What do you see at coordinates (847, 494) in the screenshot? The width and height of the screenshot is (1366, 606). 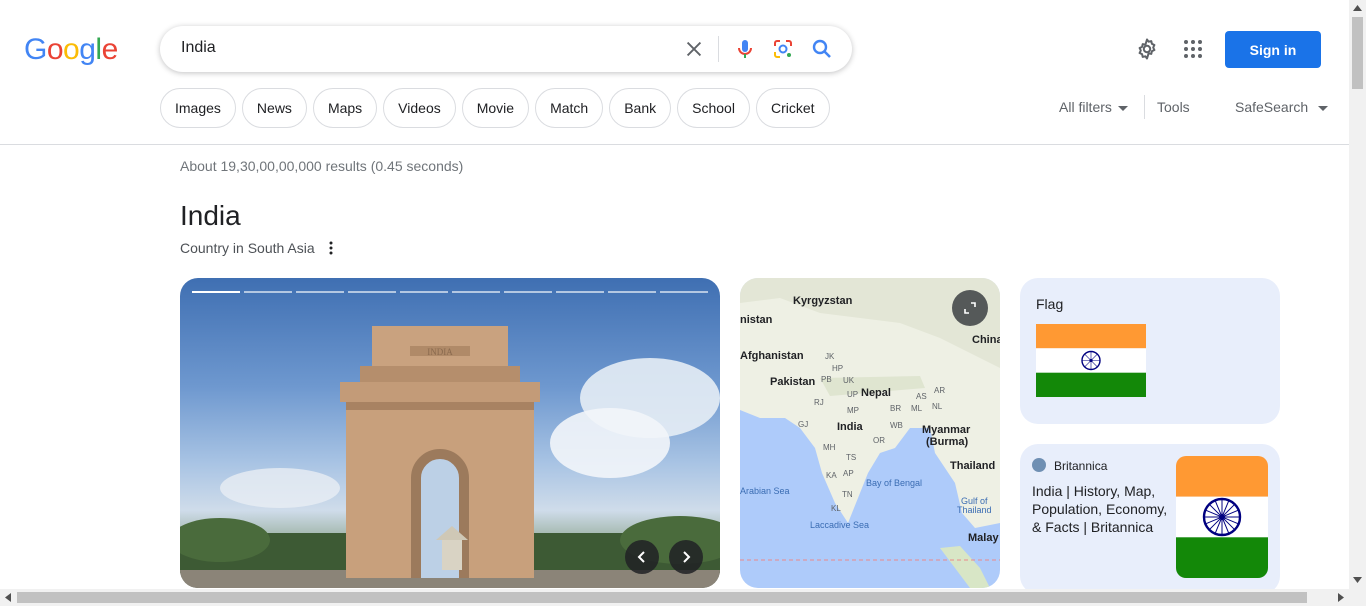 I see `map-state-label: TN` at bounding box center [847, 494].